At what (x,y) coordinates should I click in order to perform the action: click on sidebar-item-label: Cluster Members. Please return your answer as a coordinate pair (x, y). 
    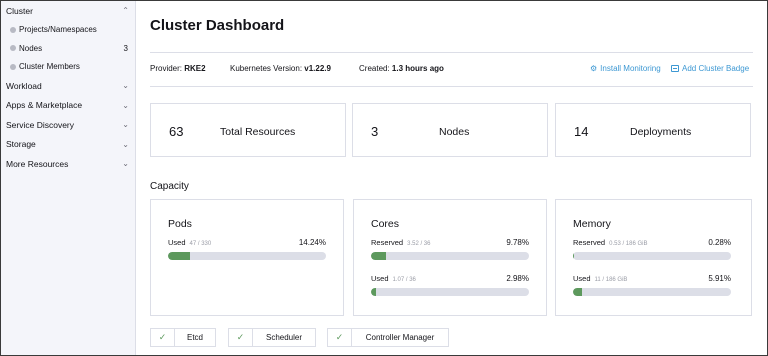
    Looking at the image, I should click on (49, 67).